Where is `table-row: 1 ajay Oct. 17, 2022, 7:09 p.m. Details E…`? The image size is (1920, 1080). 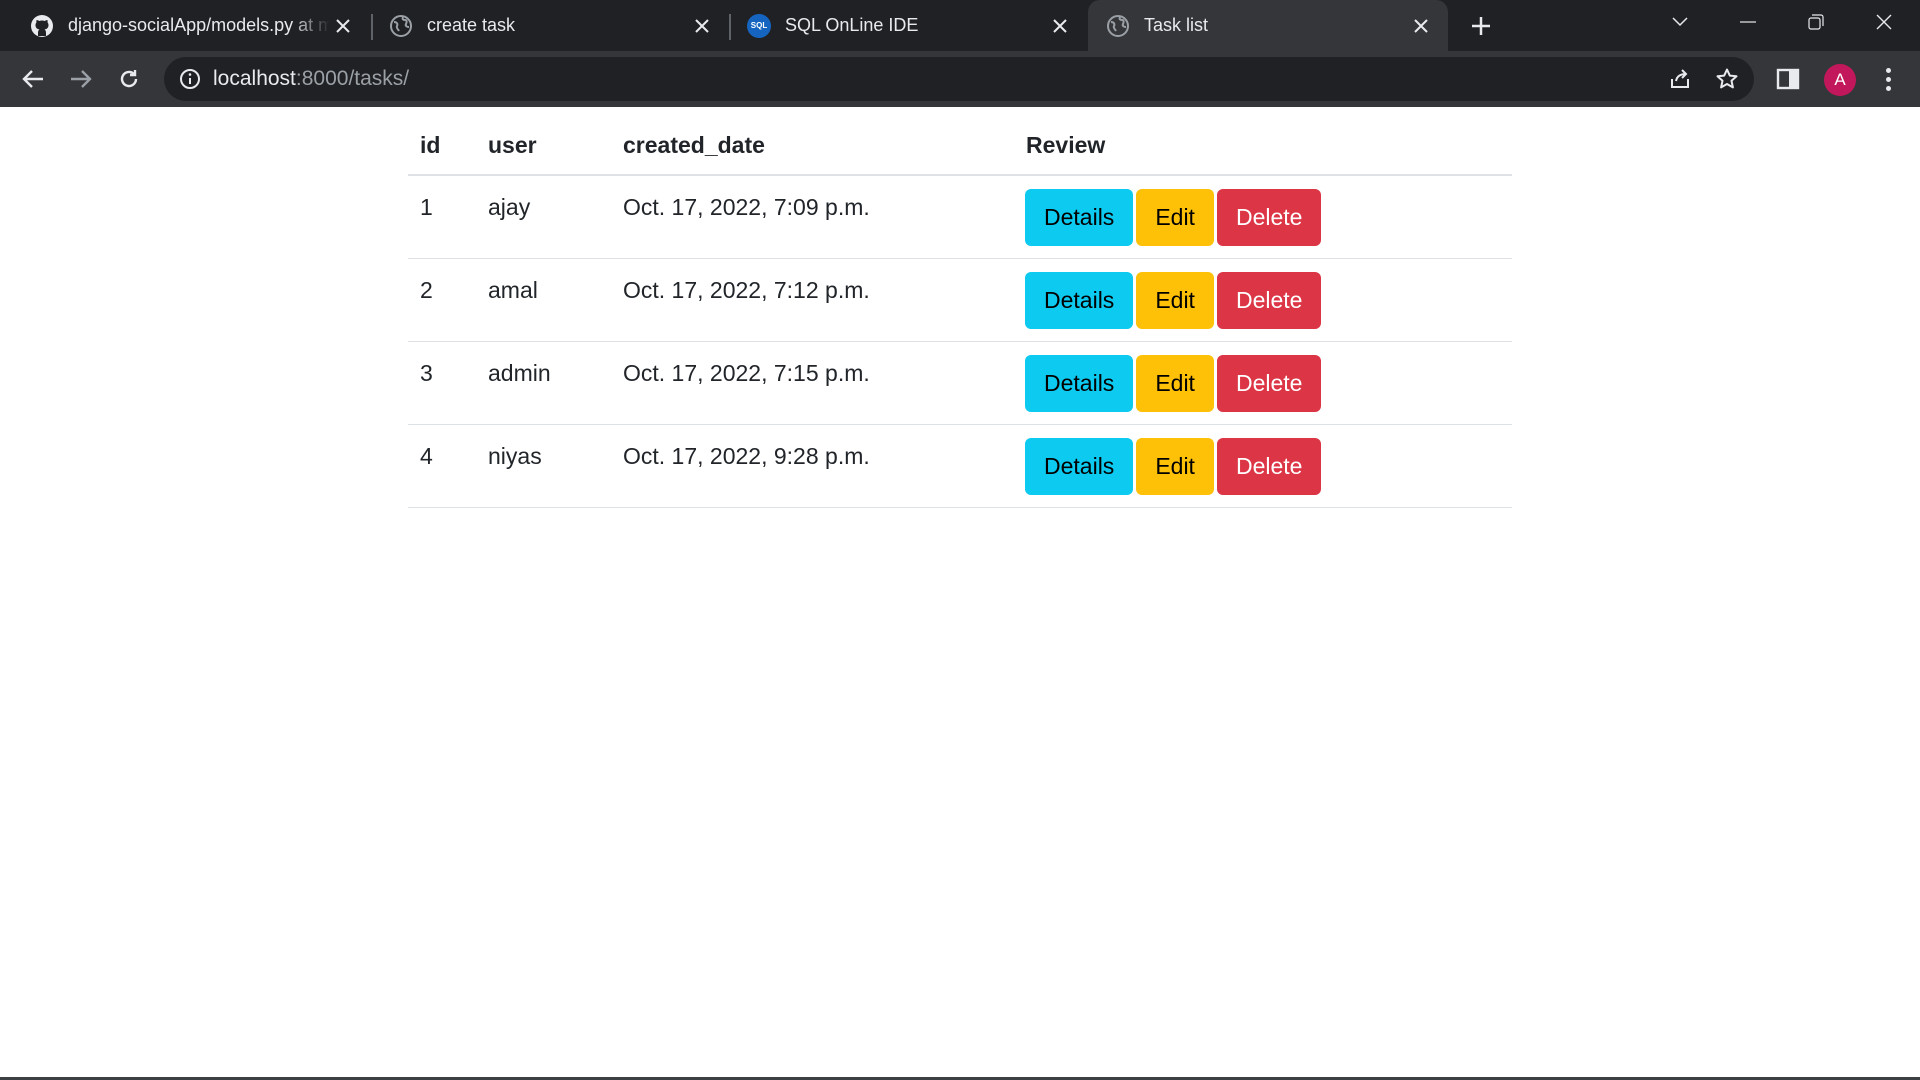 table-row: 1 ajay Oct. 17, 2022, 7:09 p.m. Details E… is located at coordinates (960, 217).